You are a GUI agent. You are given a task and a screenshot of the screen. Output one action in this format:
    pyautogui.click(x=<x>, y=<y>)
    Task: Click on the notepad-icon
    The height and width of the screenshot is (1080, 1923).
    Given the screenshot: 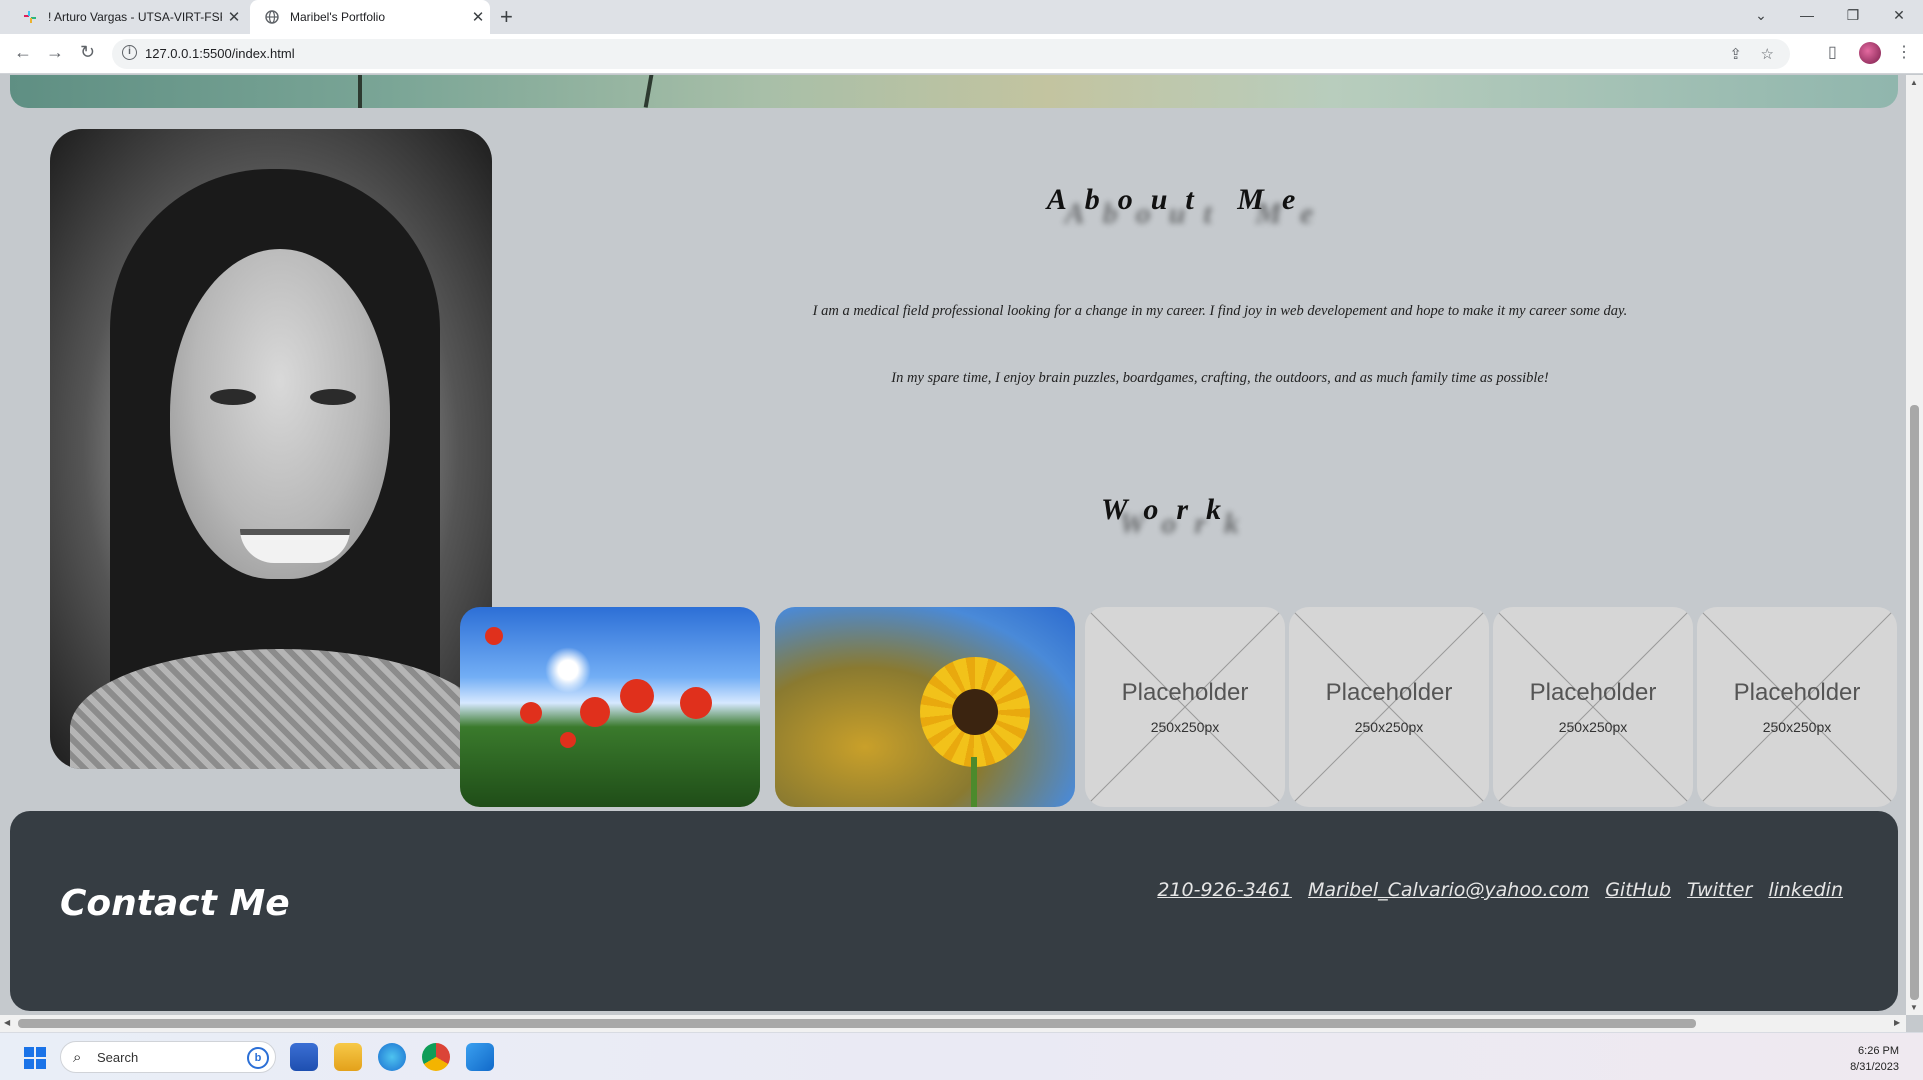 What is the action you would take?
    pyautogui.click(x=304, y=1057)
    